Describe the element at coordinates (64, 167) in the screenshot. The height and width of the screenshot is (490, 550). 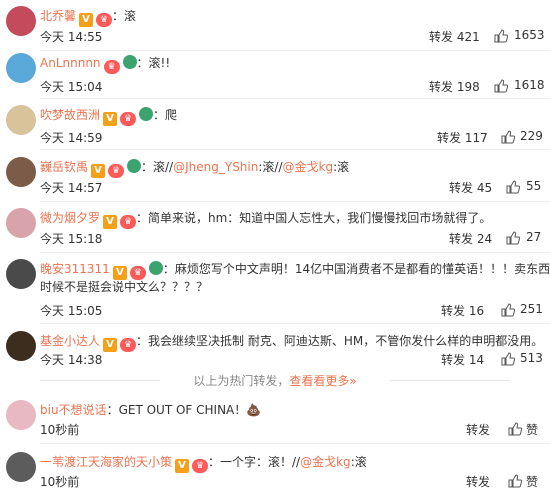
I see `username: 巍岳钦禹` at that location.